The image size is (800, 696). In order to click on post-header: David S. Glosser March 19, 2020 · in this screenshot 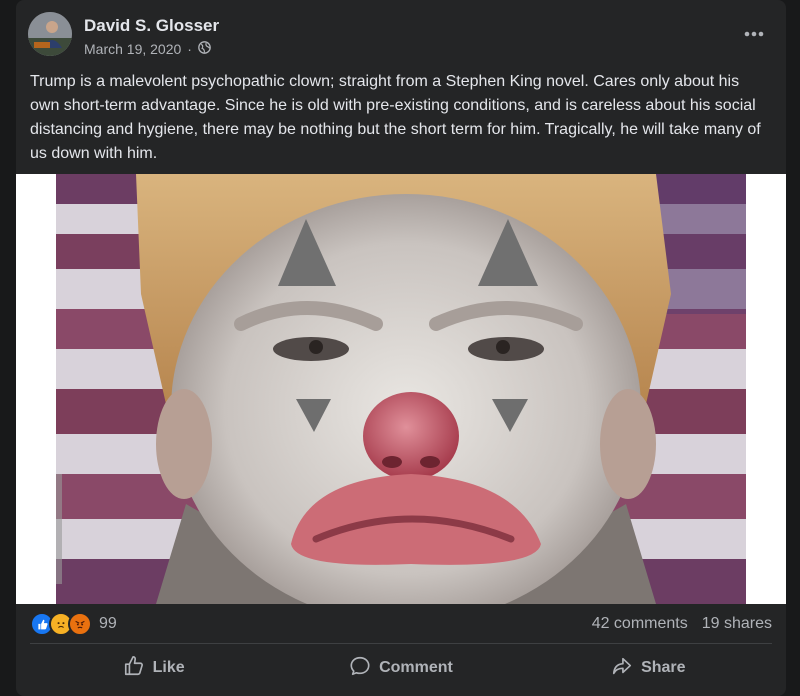, I will do `click(401, 35)`.